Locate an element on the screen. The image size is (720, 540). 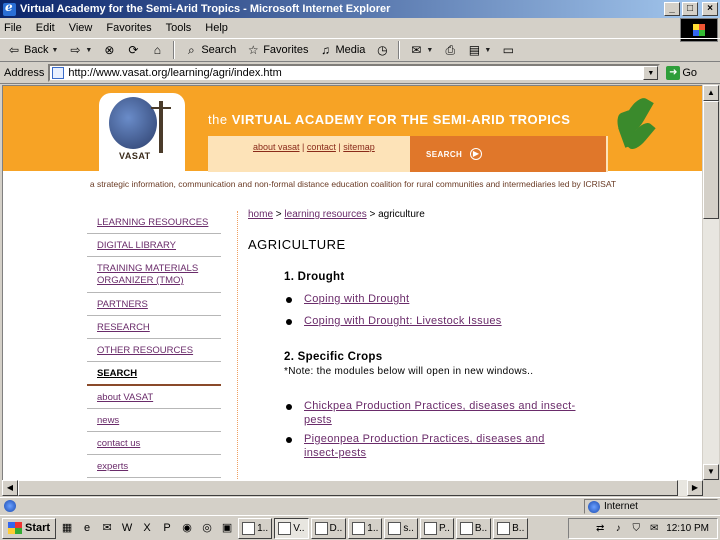
nav-news: news is located at coordinates (154, 420).